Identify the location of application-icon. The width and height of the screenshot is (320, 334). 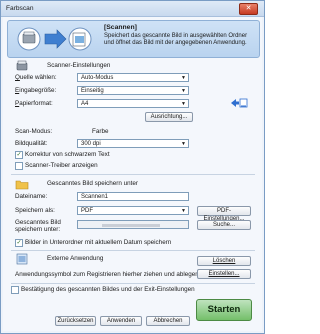
(22, 259).